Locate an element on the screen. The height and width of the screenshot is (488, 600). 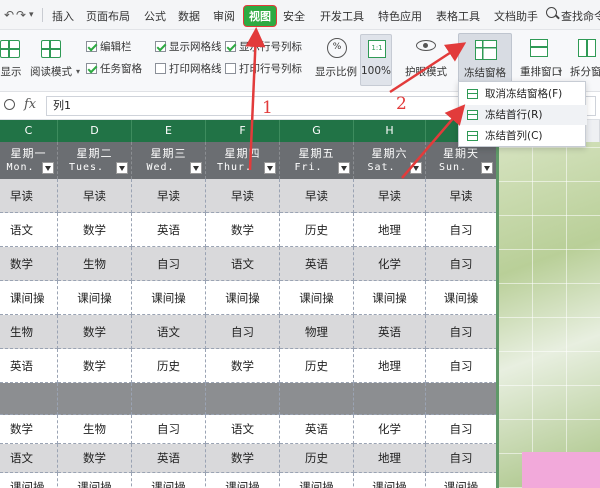
eye-mode-button: 护眼模式 is located at coordinates (426, 61).